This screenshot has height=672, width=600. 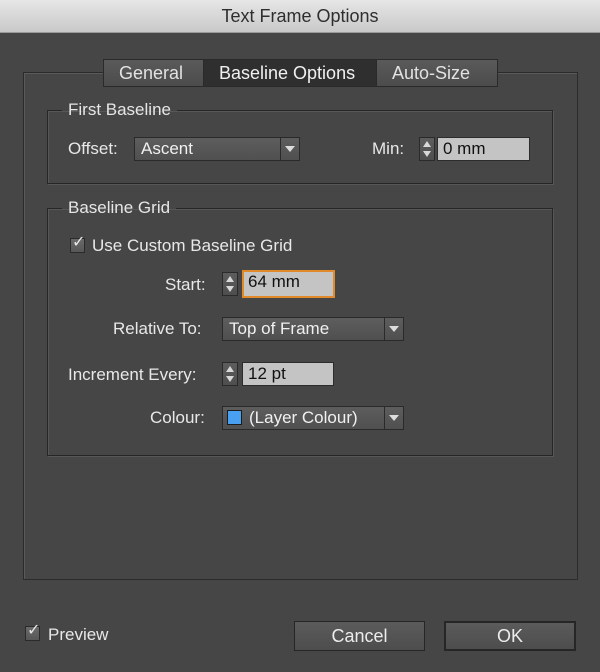 What do you see at coordinates (359, 636) in the screenshot?
I see `cancel-button: Cancel` at bounding box center [359, 636].